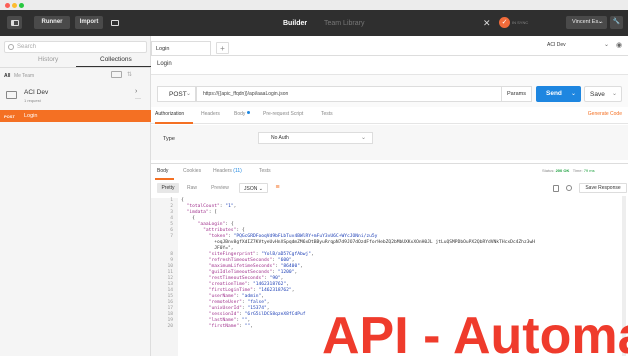 The image size is (628, 356). Describe the element at coordinates (48, 59) in the screenshot. I see `tab-history: History` at that location.